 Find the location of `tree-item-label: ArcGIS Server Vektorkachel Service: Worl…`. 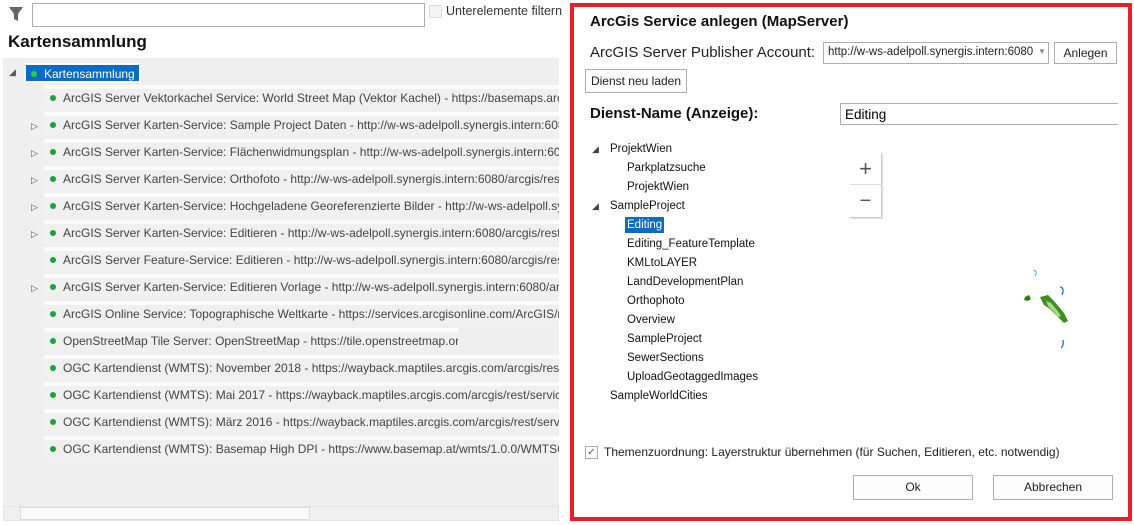

tree-item-label: ArcGIS Server Vektorkachel Service: Worl… is located at coordinates (311, 98).